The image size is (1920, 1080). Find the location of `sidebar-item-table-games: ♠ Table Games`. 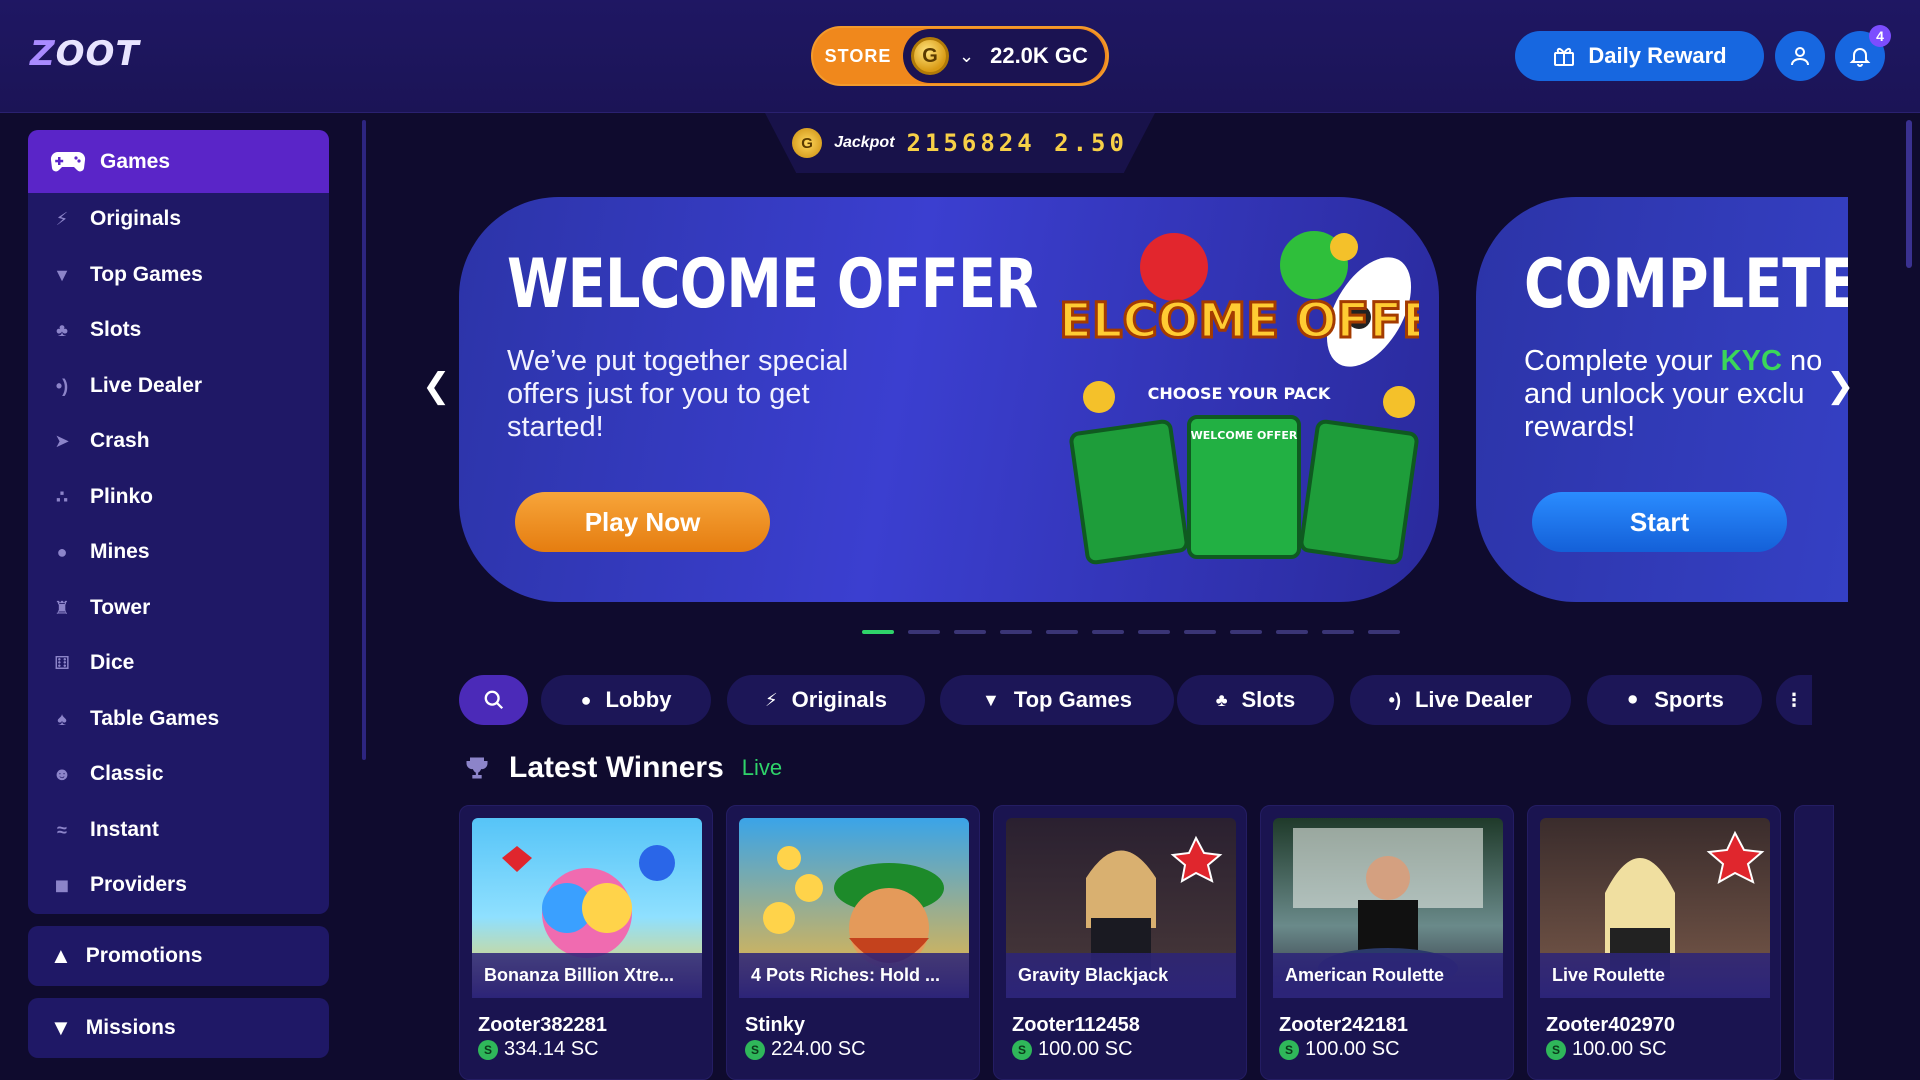

sidebar-item-table-games: ♠ Table Games is located at coordinates (134, 719).